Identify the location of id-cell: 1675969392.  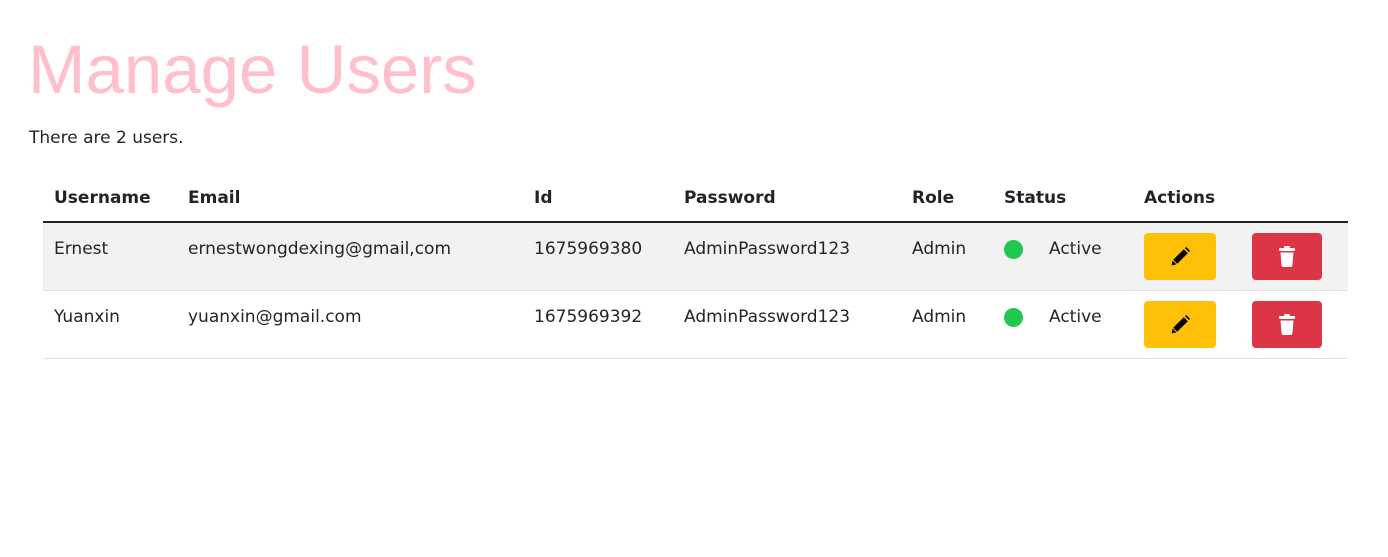
(598, 324).